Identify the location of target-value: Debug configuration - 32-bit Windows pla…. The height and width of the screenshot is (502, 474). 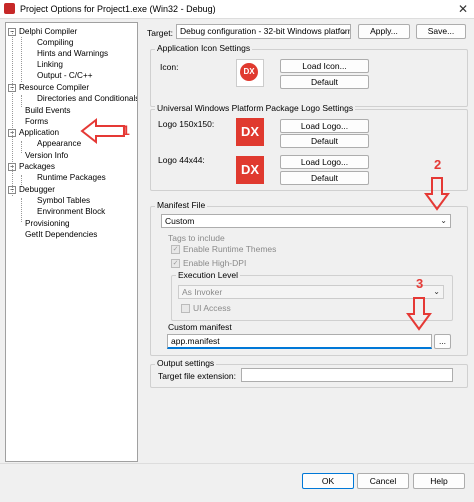
(265, 31).